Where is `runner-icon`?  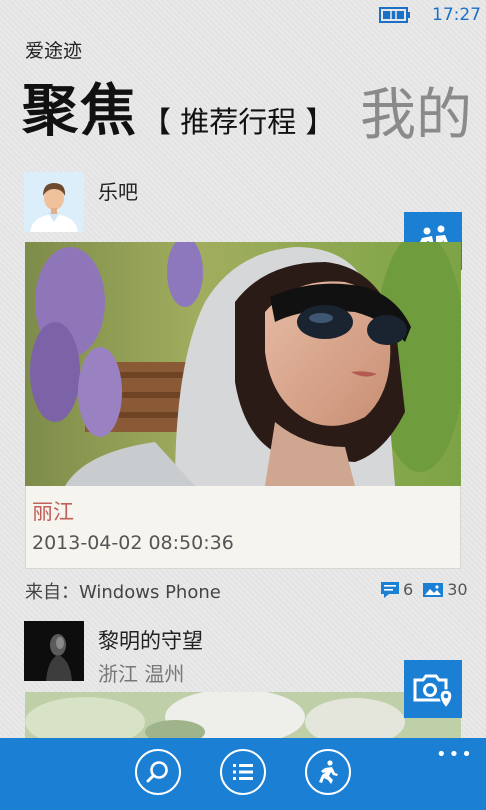
runner-icon is located at coordinates (328, 772).